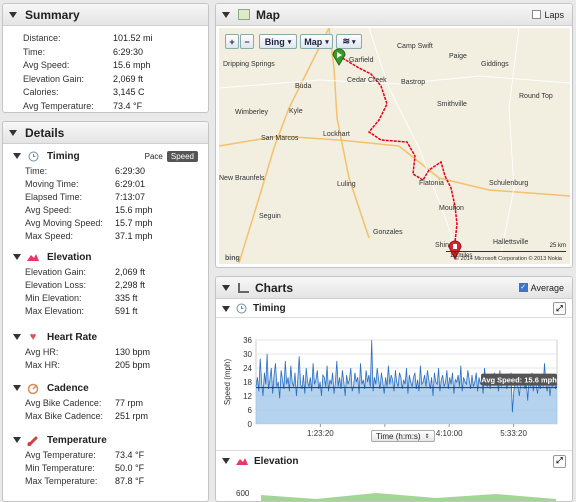 The height and width of the screenshot is (502, 576). What do you see at coordinates (241, 308) in the screenshot?
I see `clock-icon` at bounding box center [241, 308].